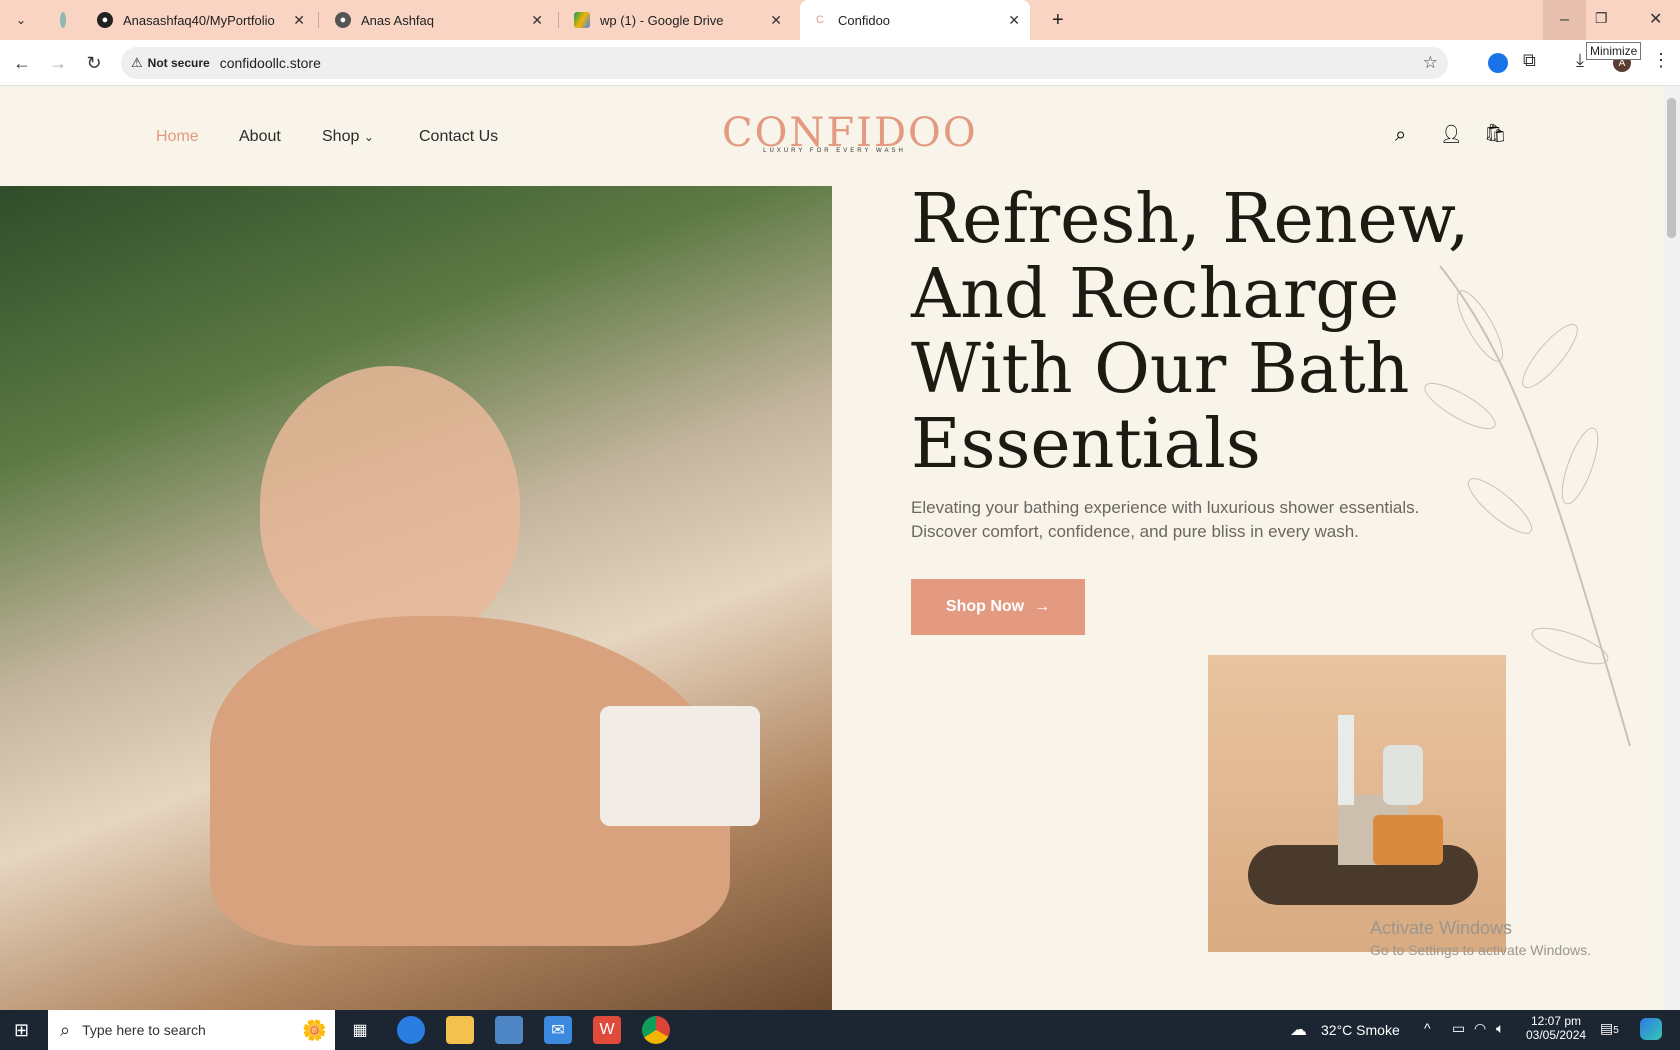 The width and height of the screenshot is (1680, 1050). Describe the element at coordinates (915, 20) in the screenshot. I see `tab-confidoo: C Confidoo ✕` at that location.